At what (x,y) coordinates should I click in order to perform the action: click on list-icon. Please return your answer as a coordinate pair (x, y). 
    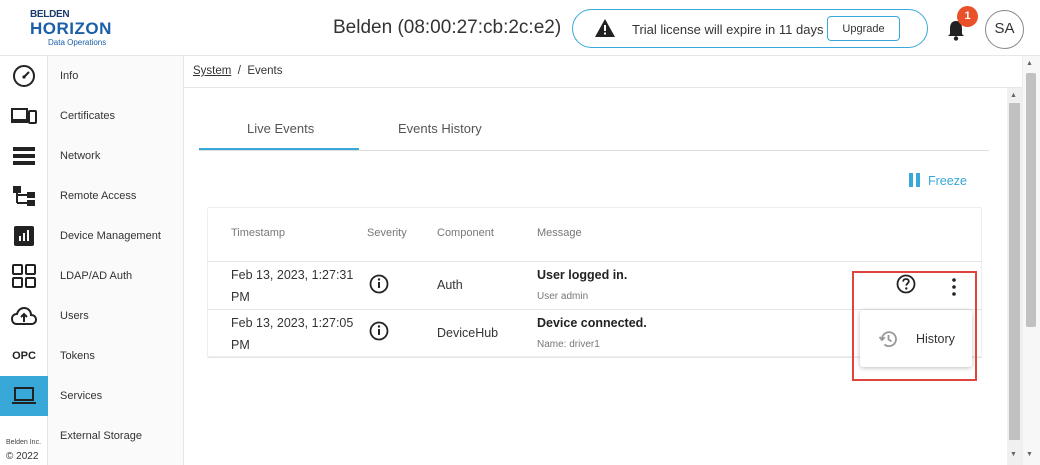
    Looking at the image, I should click on (24, 156).